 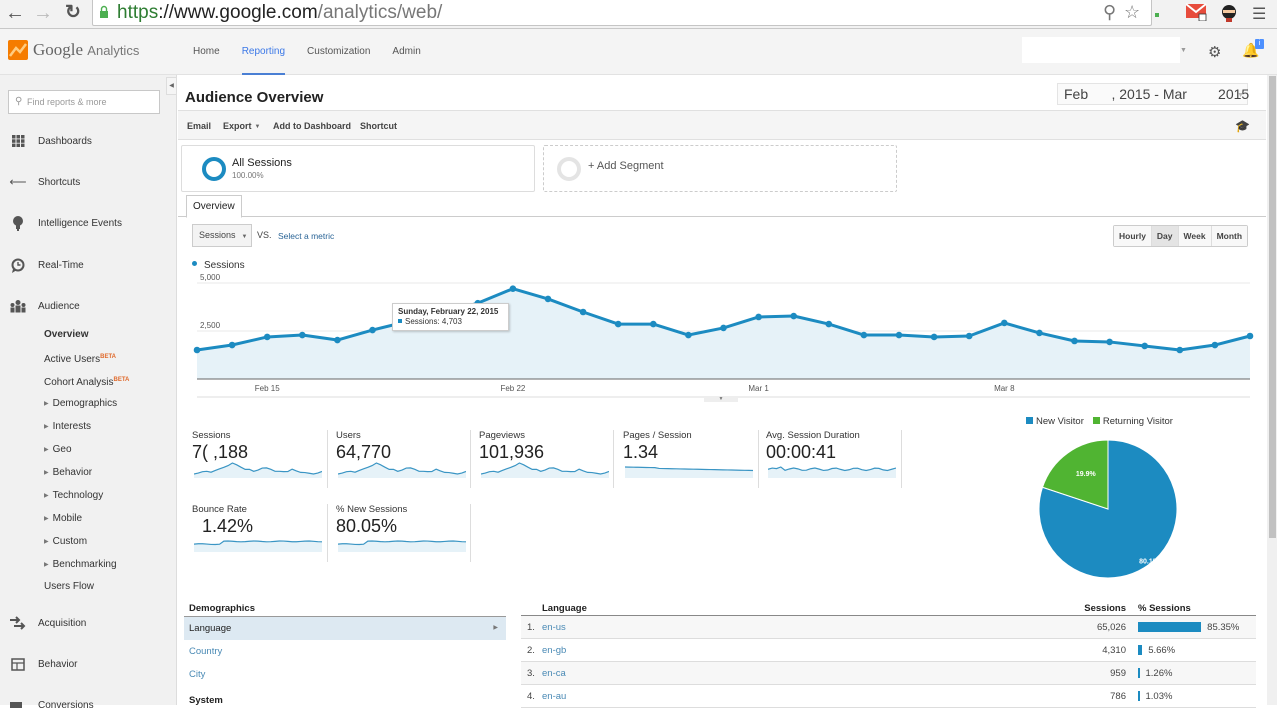 I want to click on sidebar-sub-behavior: ▶ Behavior, so click(x=68, y=473).